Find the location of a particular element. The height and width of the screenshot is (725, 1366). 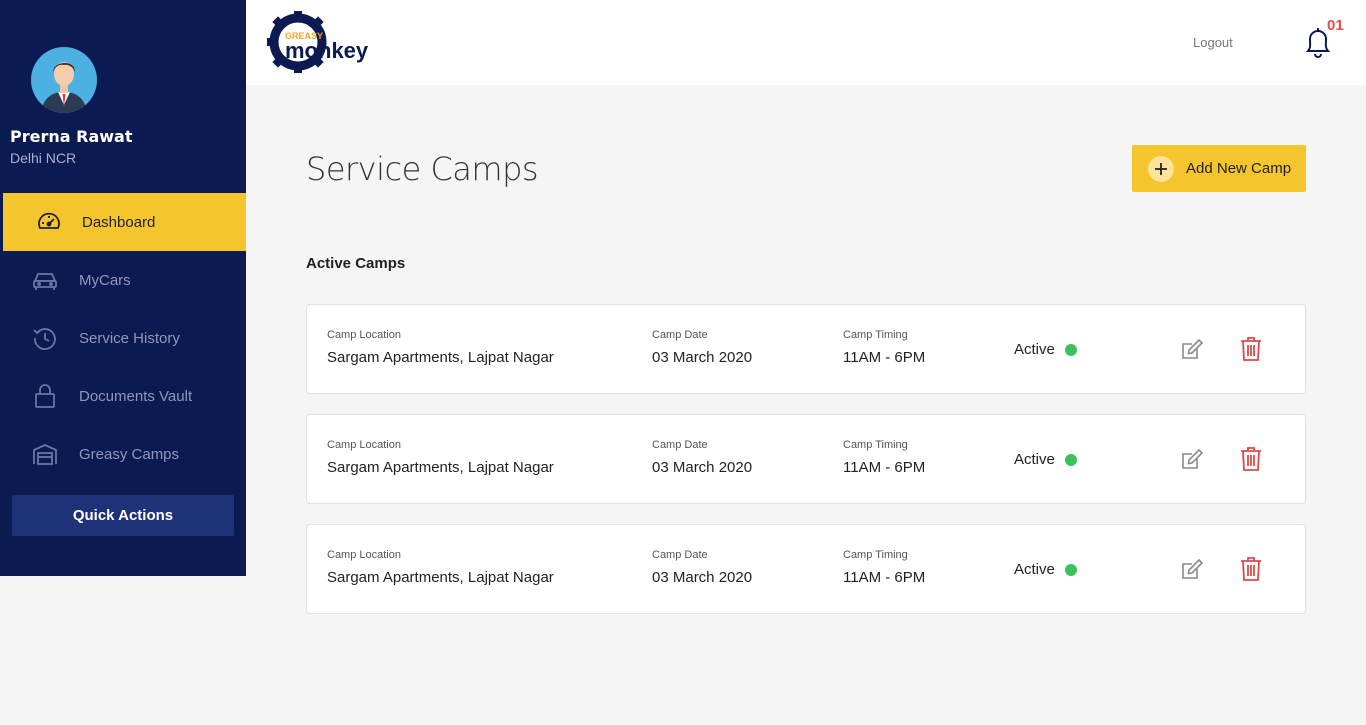

sidebar-item-label: Dashboard is located at coordinates (119, 222).